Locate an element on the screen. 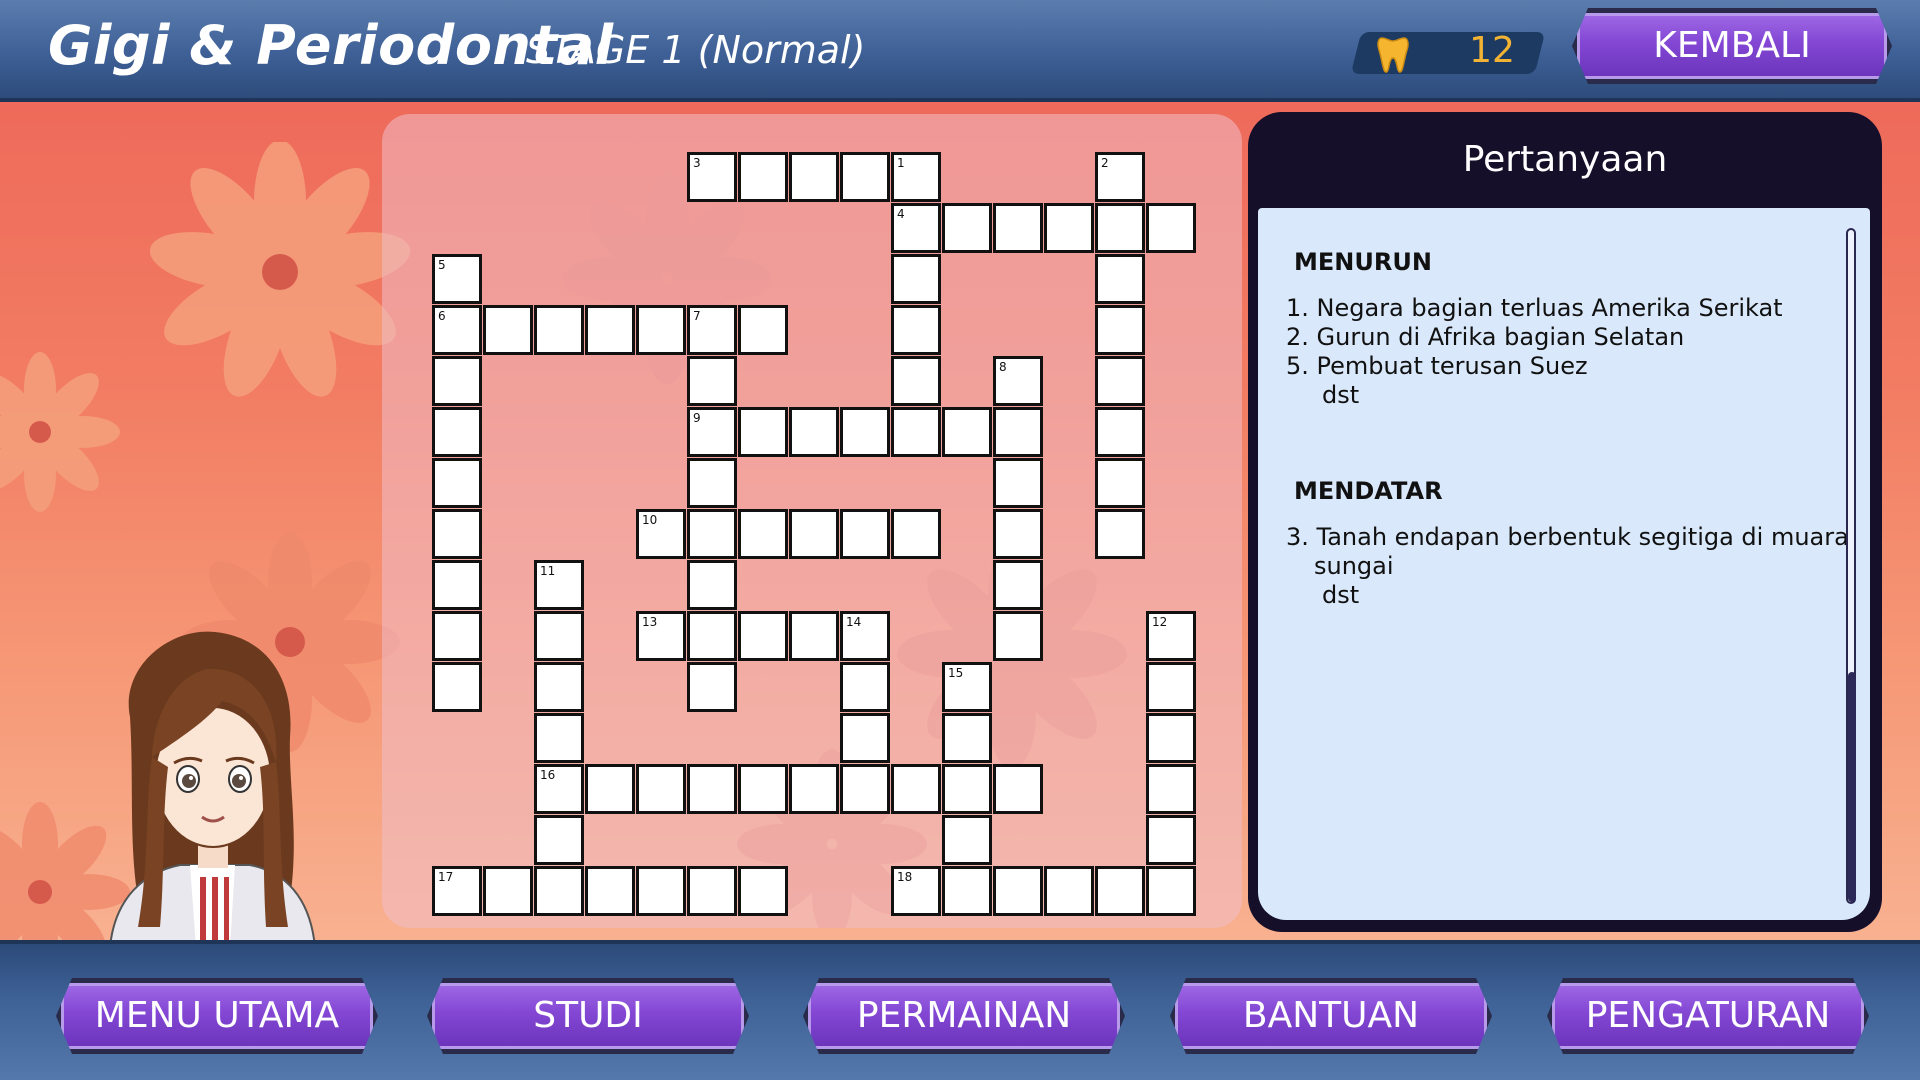 Image resolution: width=1920 pixels, height=1080 pixels. questions-scroll-thumb is located at coordinates (1852, 787).